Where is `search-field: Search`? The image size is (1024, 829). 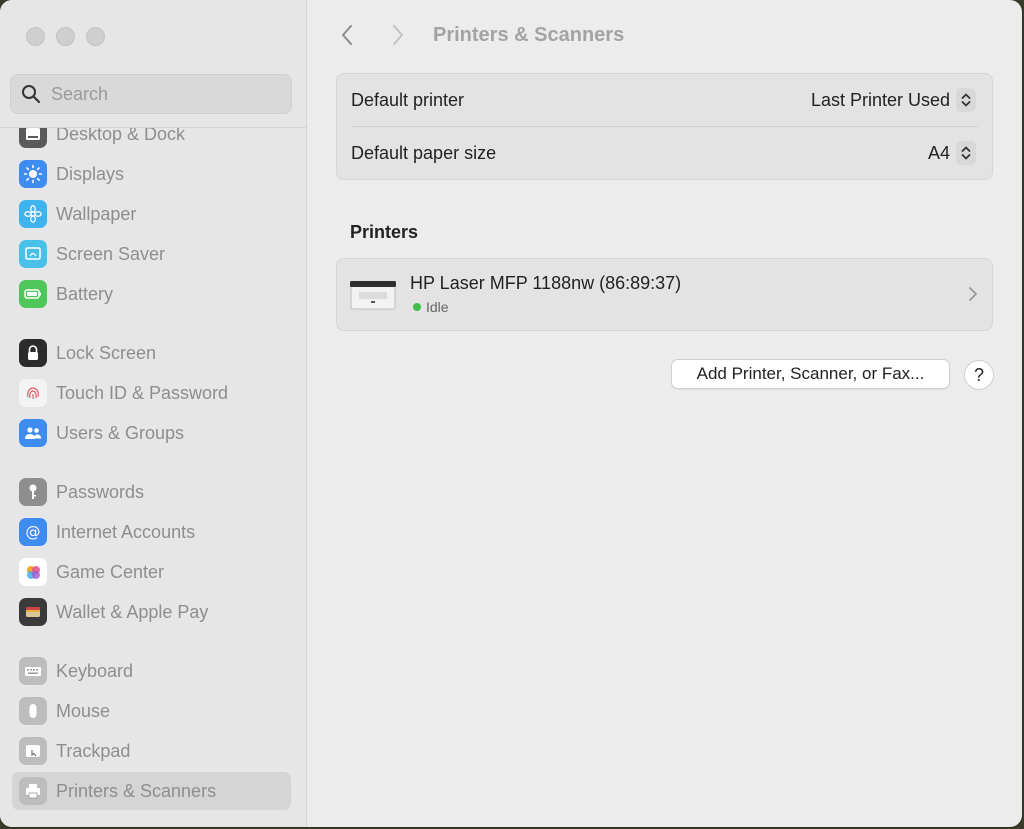
search-field: Search is located at coordinates (151, 94).